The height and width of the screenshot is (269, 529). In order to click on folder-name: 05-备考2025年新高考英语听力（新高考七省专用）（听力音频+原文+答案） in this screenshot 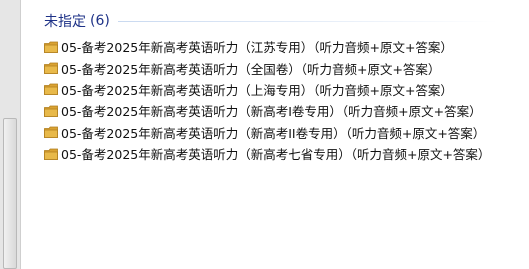, I will do `click(276, 155)`.